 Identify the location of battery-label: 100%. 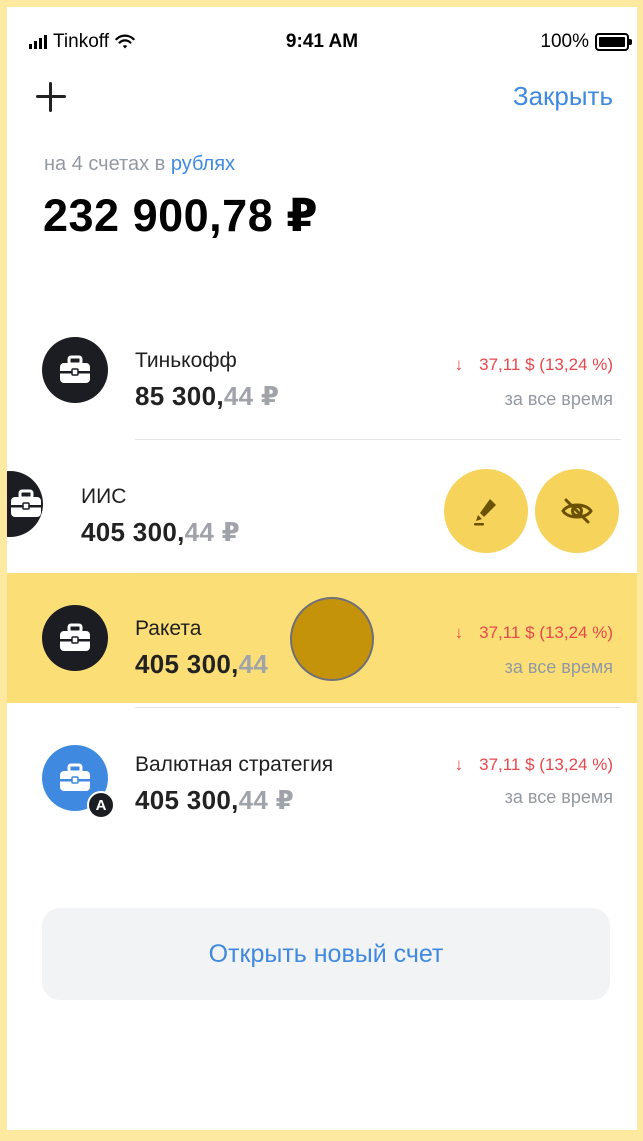
(564, 41).